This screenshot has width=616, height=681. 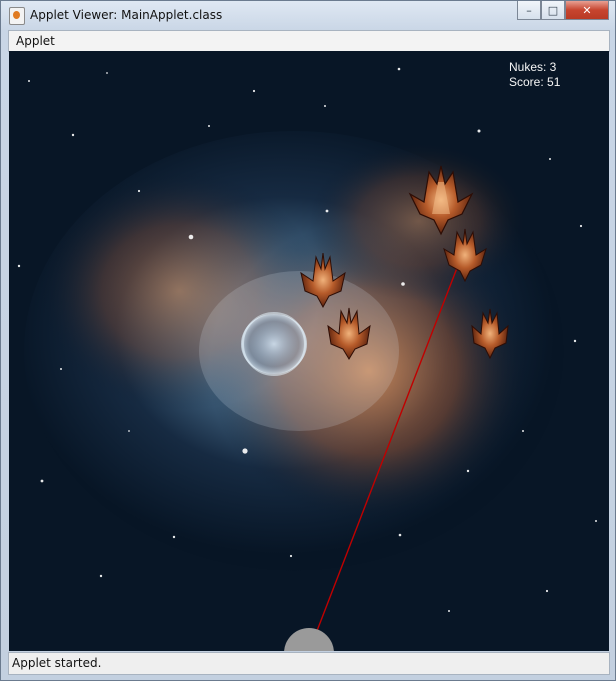 I want to click on game-hud: Nukes: 3 Score: 51, so click(x=534, y=75).